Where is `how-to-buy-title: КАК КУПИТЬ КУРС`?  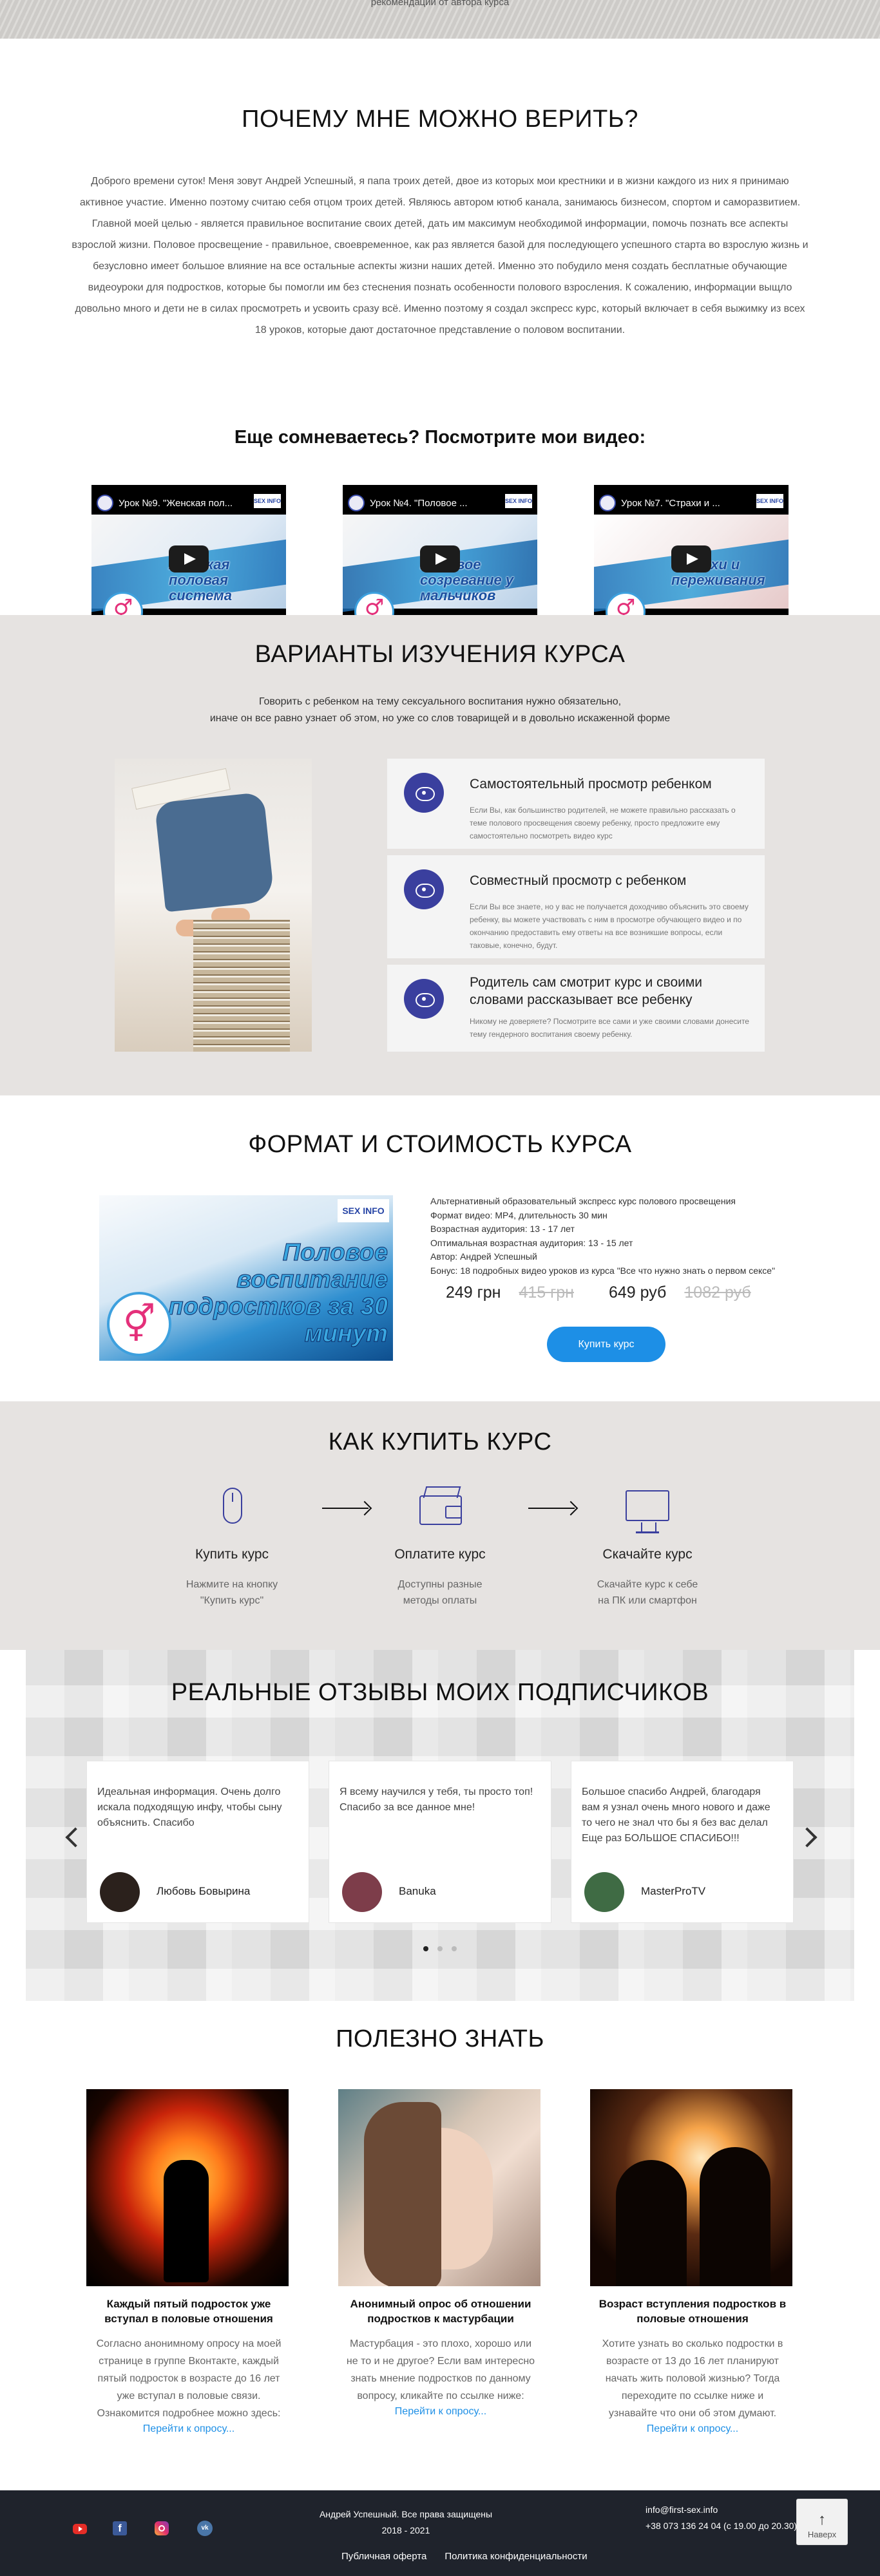 how-to-buy-title: КАК КУПИТЬ КУРС is located at coordinates (440, 1442).